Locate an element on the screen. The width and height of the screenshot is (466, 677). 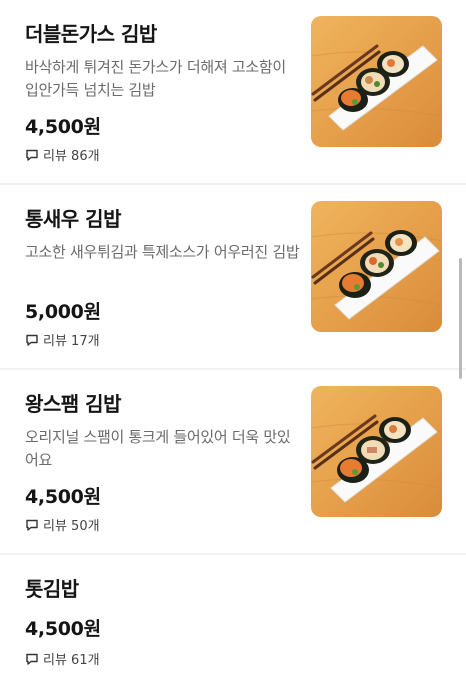
review-count-label: 리뷰 50개 is located at coordinates (71, 526).